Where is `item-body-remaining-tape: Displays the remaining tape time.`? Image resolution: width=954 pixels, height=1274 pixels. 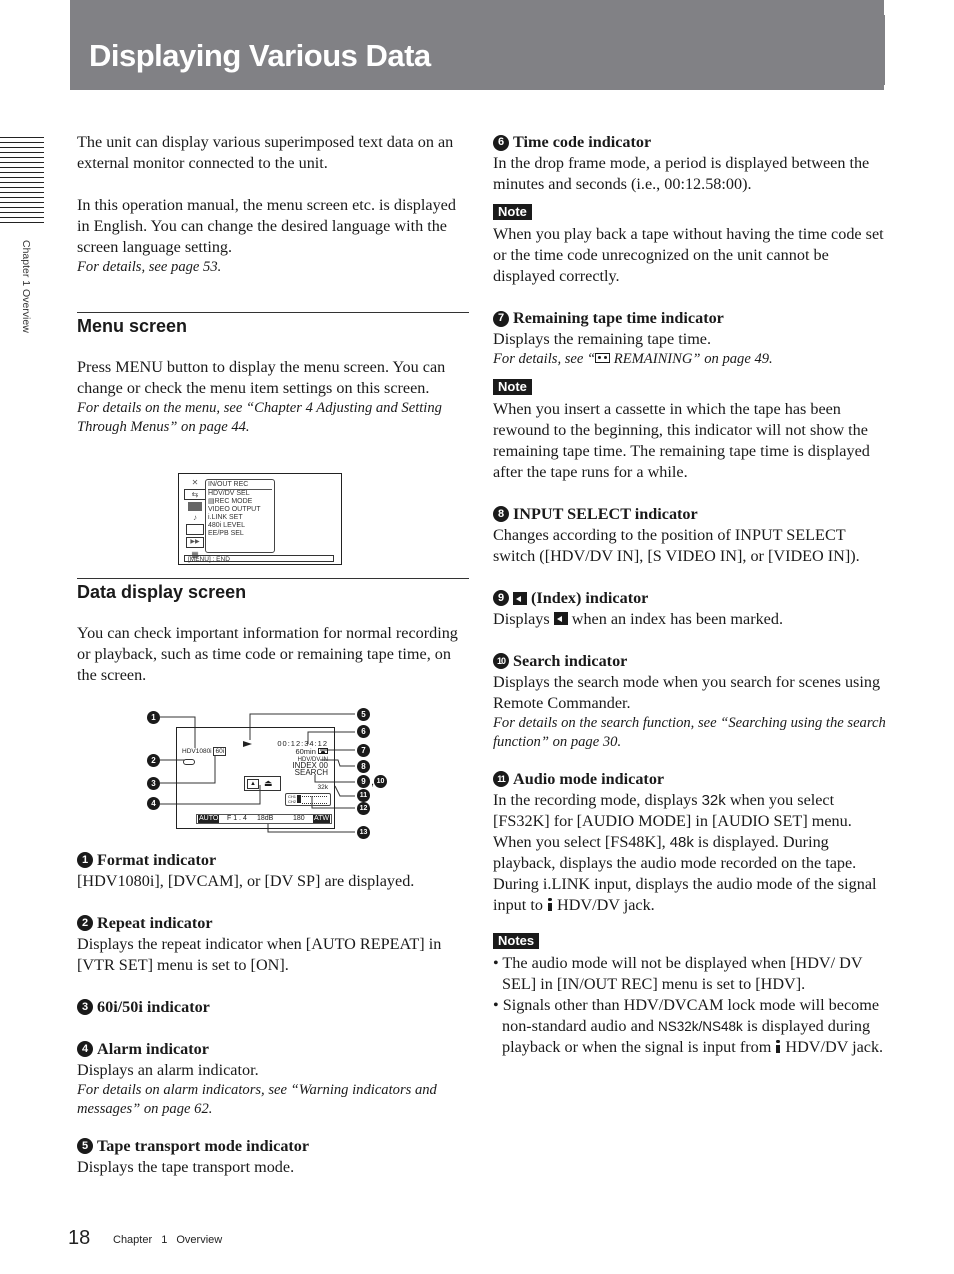
item-body-remaining-tape: Displays the remaining tape time. is located at coordinates (602, 339).